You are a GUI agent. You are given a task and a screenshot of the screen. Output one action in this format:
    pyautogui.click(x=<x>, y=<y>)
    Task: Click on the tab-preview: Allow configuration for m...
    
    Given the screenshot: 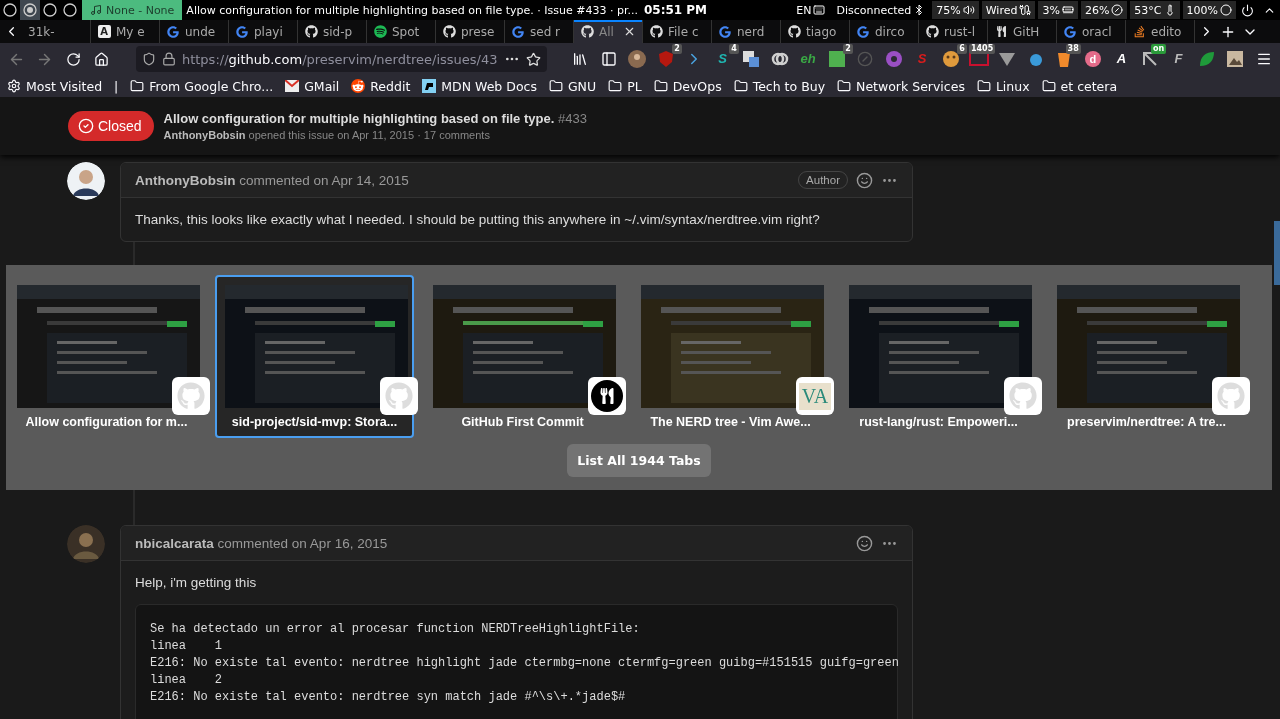 What is the action you would take?
    pyautogui.click(x=106, y=356)
    